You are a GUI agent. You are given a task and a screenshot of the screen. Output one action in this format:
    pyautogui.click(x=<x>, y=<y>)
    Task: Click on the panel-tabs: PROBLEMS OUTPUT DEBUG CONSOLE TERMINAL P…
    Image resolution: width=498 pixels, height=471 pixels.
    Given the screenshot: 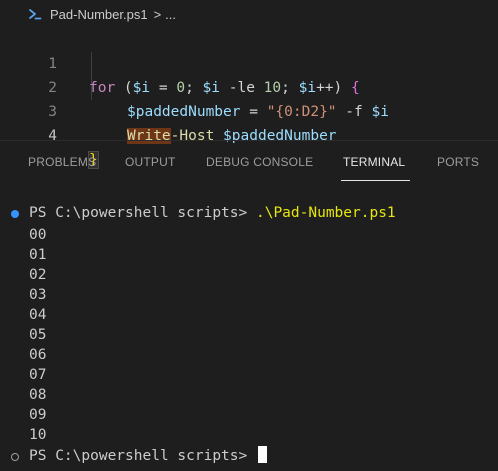 What is the action you would take?
    pyautogui.click(x=249, y=162)
    